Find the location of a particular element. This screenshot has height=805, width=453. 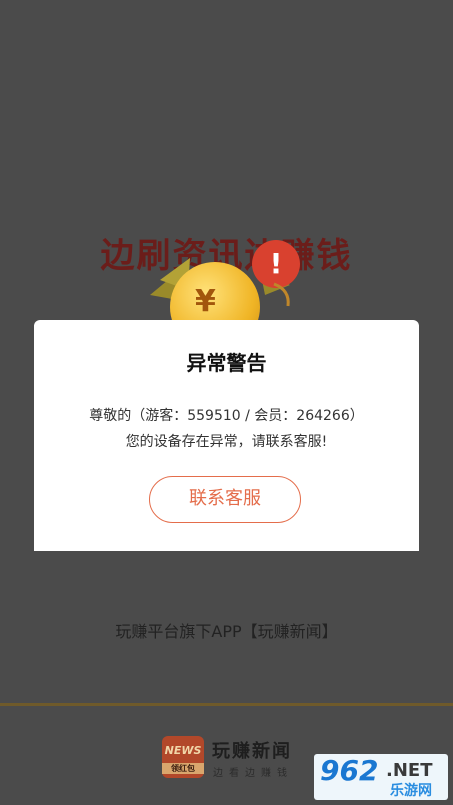

watermark-site: 乐游网 is located at coordinates (411, 791).